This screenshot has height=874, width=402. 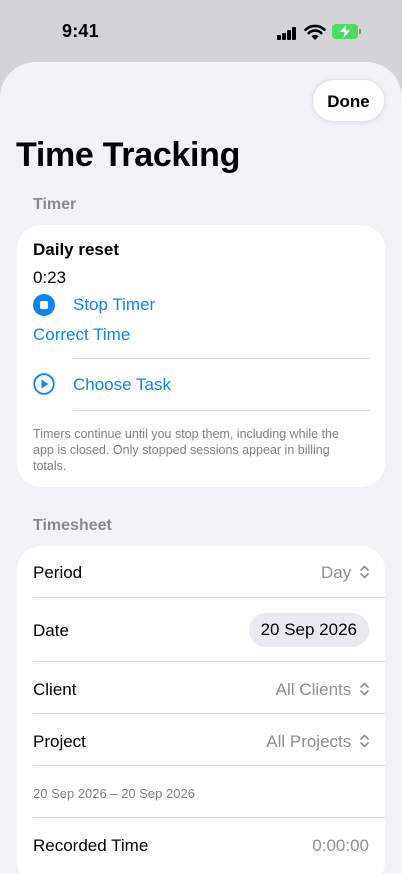 I want to click on correct-time-button: Correct Time, so click(x=81, y=335).